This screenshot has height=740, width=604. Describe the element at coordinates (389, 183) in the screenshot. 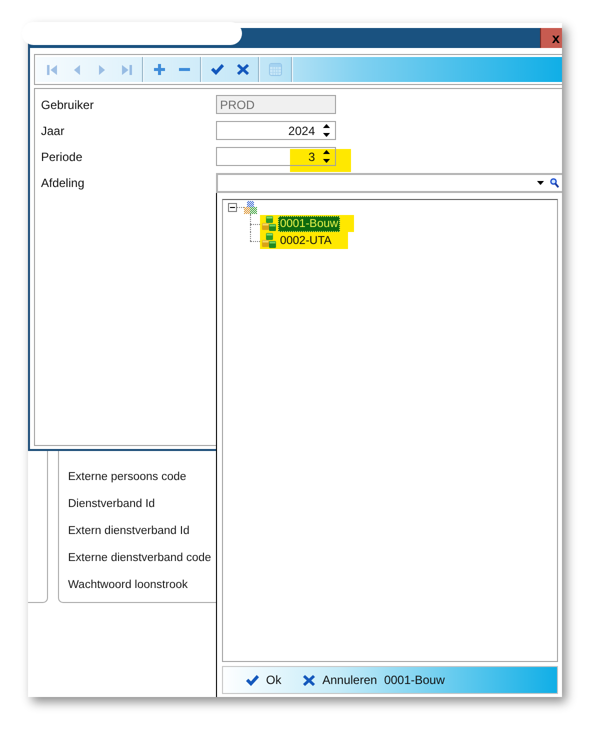

I see `dropdown-field` at that location.